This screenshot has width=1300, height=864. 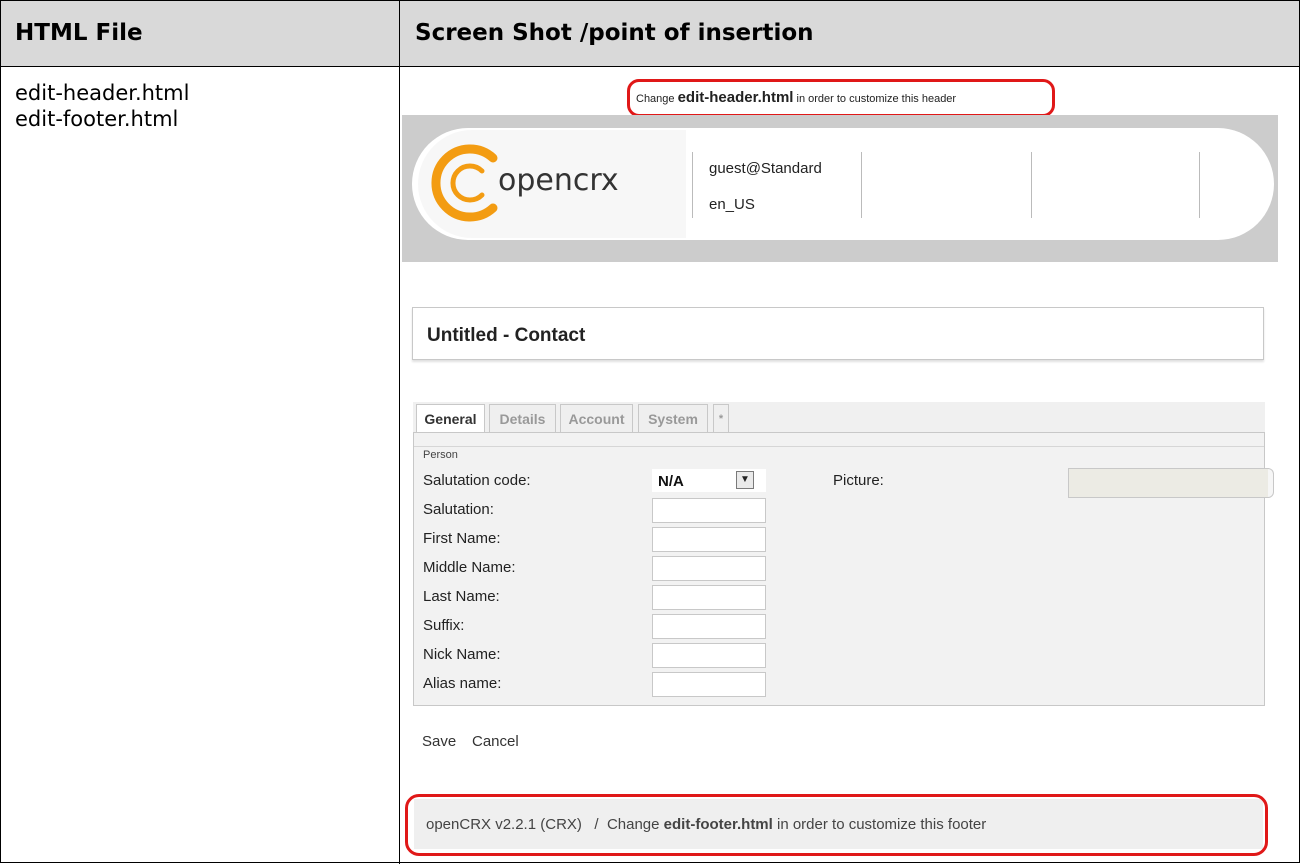 What do you see at coordinates (673, 418) in the screenshot?
I see `tab-system: System` at bounding box center [673, 418].